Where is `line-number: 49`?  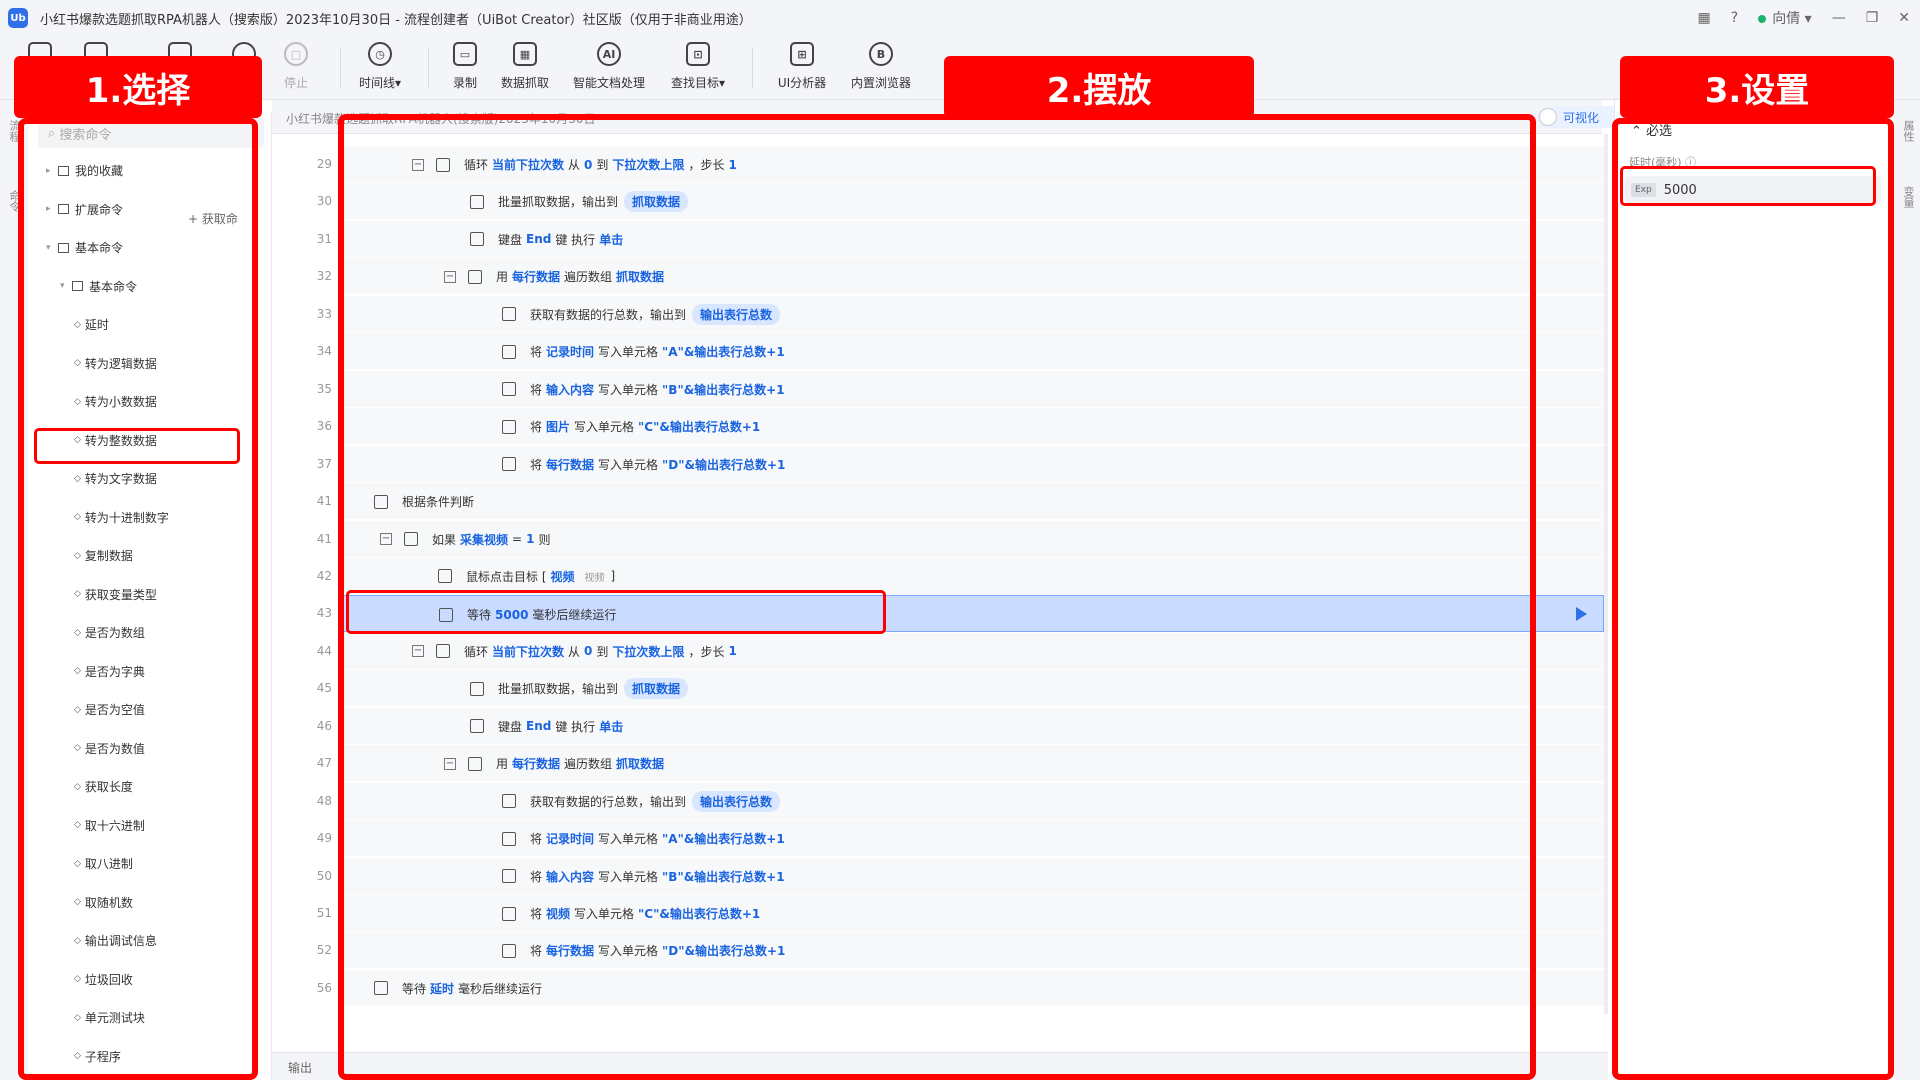
line-number: 49 is located at coordinates (324, 838).